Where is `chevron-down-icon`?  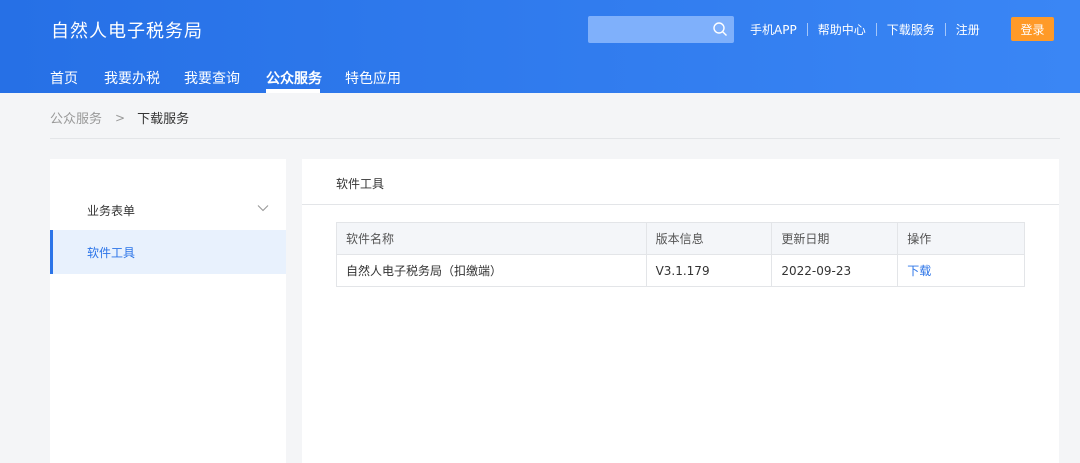
chevron-down-icon is located at coordinates (263, 208).